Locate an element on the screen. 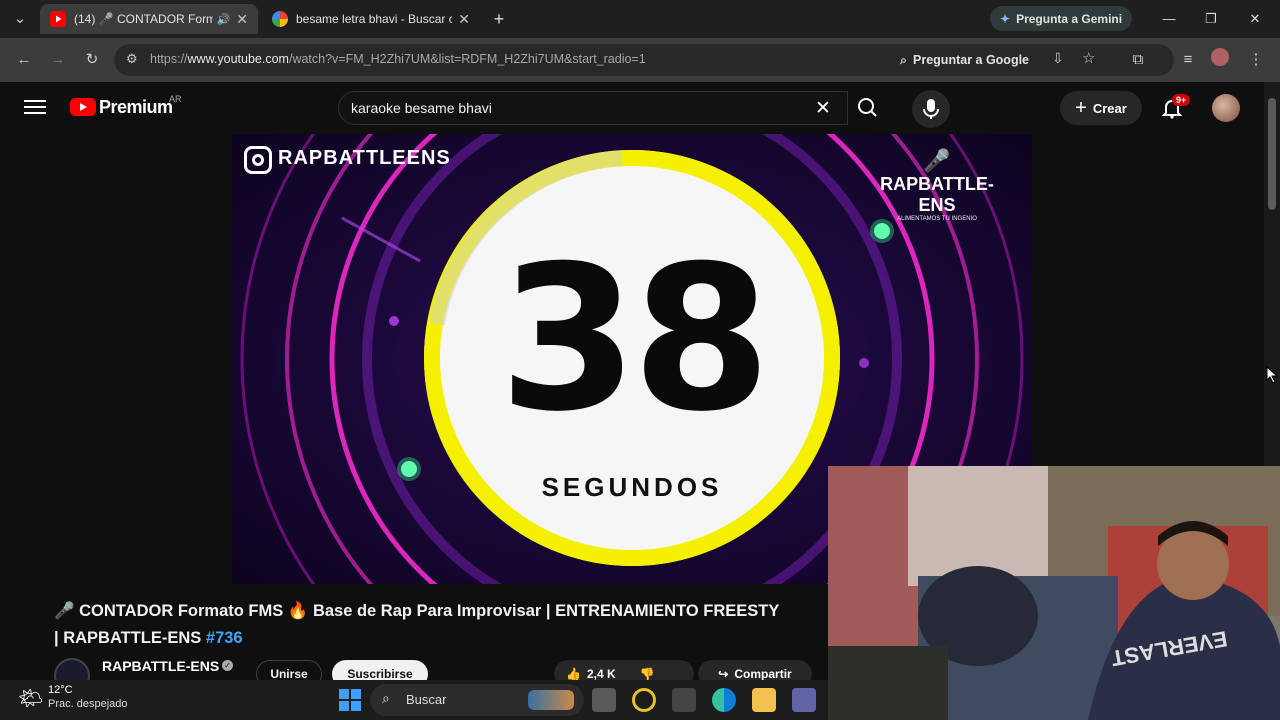 Image resolution: width=1280 pixels, height=720 pixels. media-control-icon: ≡ is located at coordinates (1188, 60).